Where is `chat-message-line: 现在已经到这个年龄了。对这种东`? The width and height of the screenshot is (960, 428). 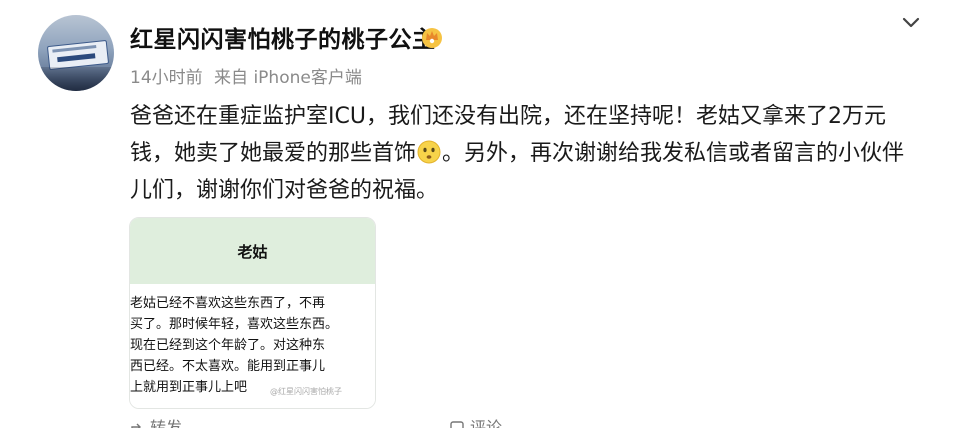 chat-message-line: 现在已经到这个年龄了。对这种东 is located at coordinates (228, 345).